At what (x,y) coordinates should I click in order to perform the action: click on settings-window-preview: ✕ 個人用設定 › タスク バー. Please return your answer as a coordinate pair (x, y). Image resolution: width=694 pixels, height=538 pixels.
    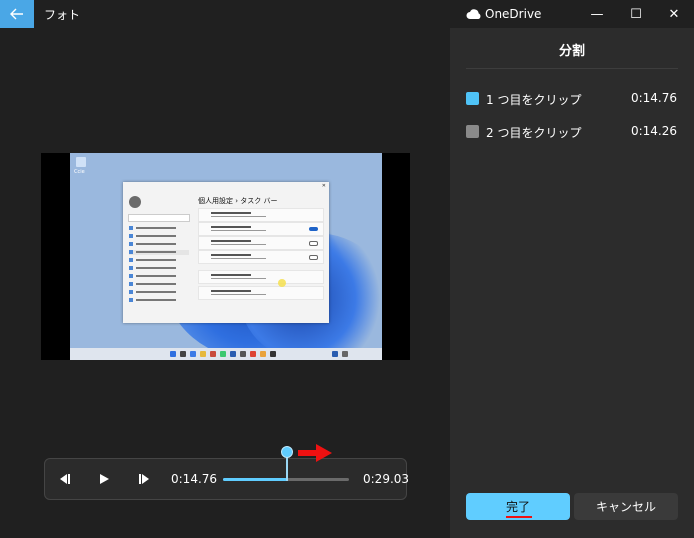
    Looking at the image, I should click on (226, 252).